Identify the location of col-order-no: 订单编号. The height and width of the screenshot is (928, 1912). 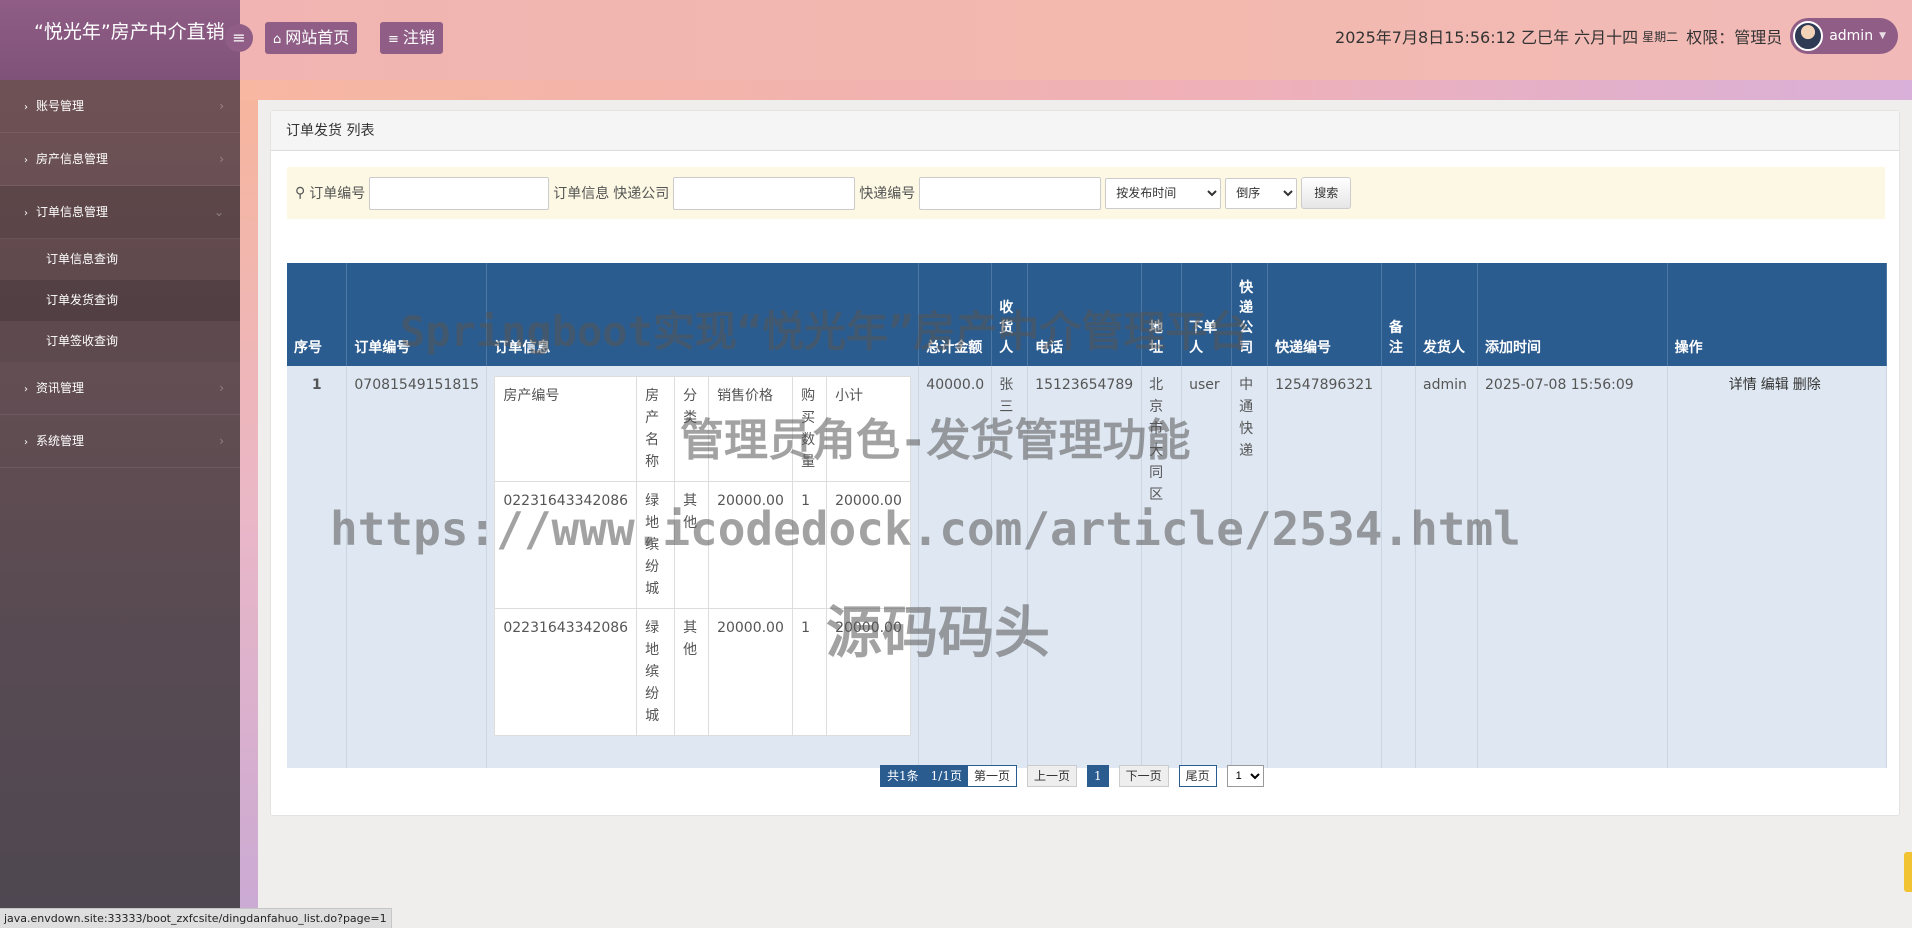
(417, 314).